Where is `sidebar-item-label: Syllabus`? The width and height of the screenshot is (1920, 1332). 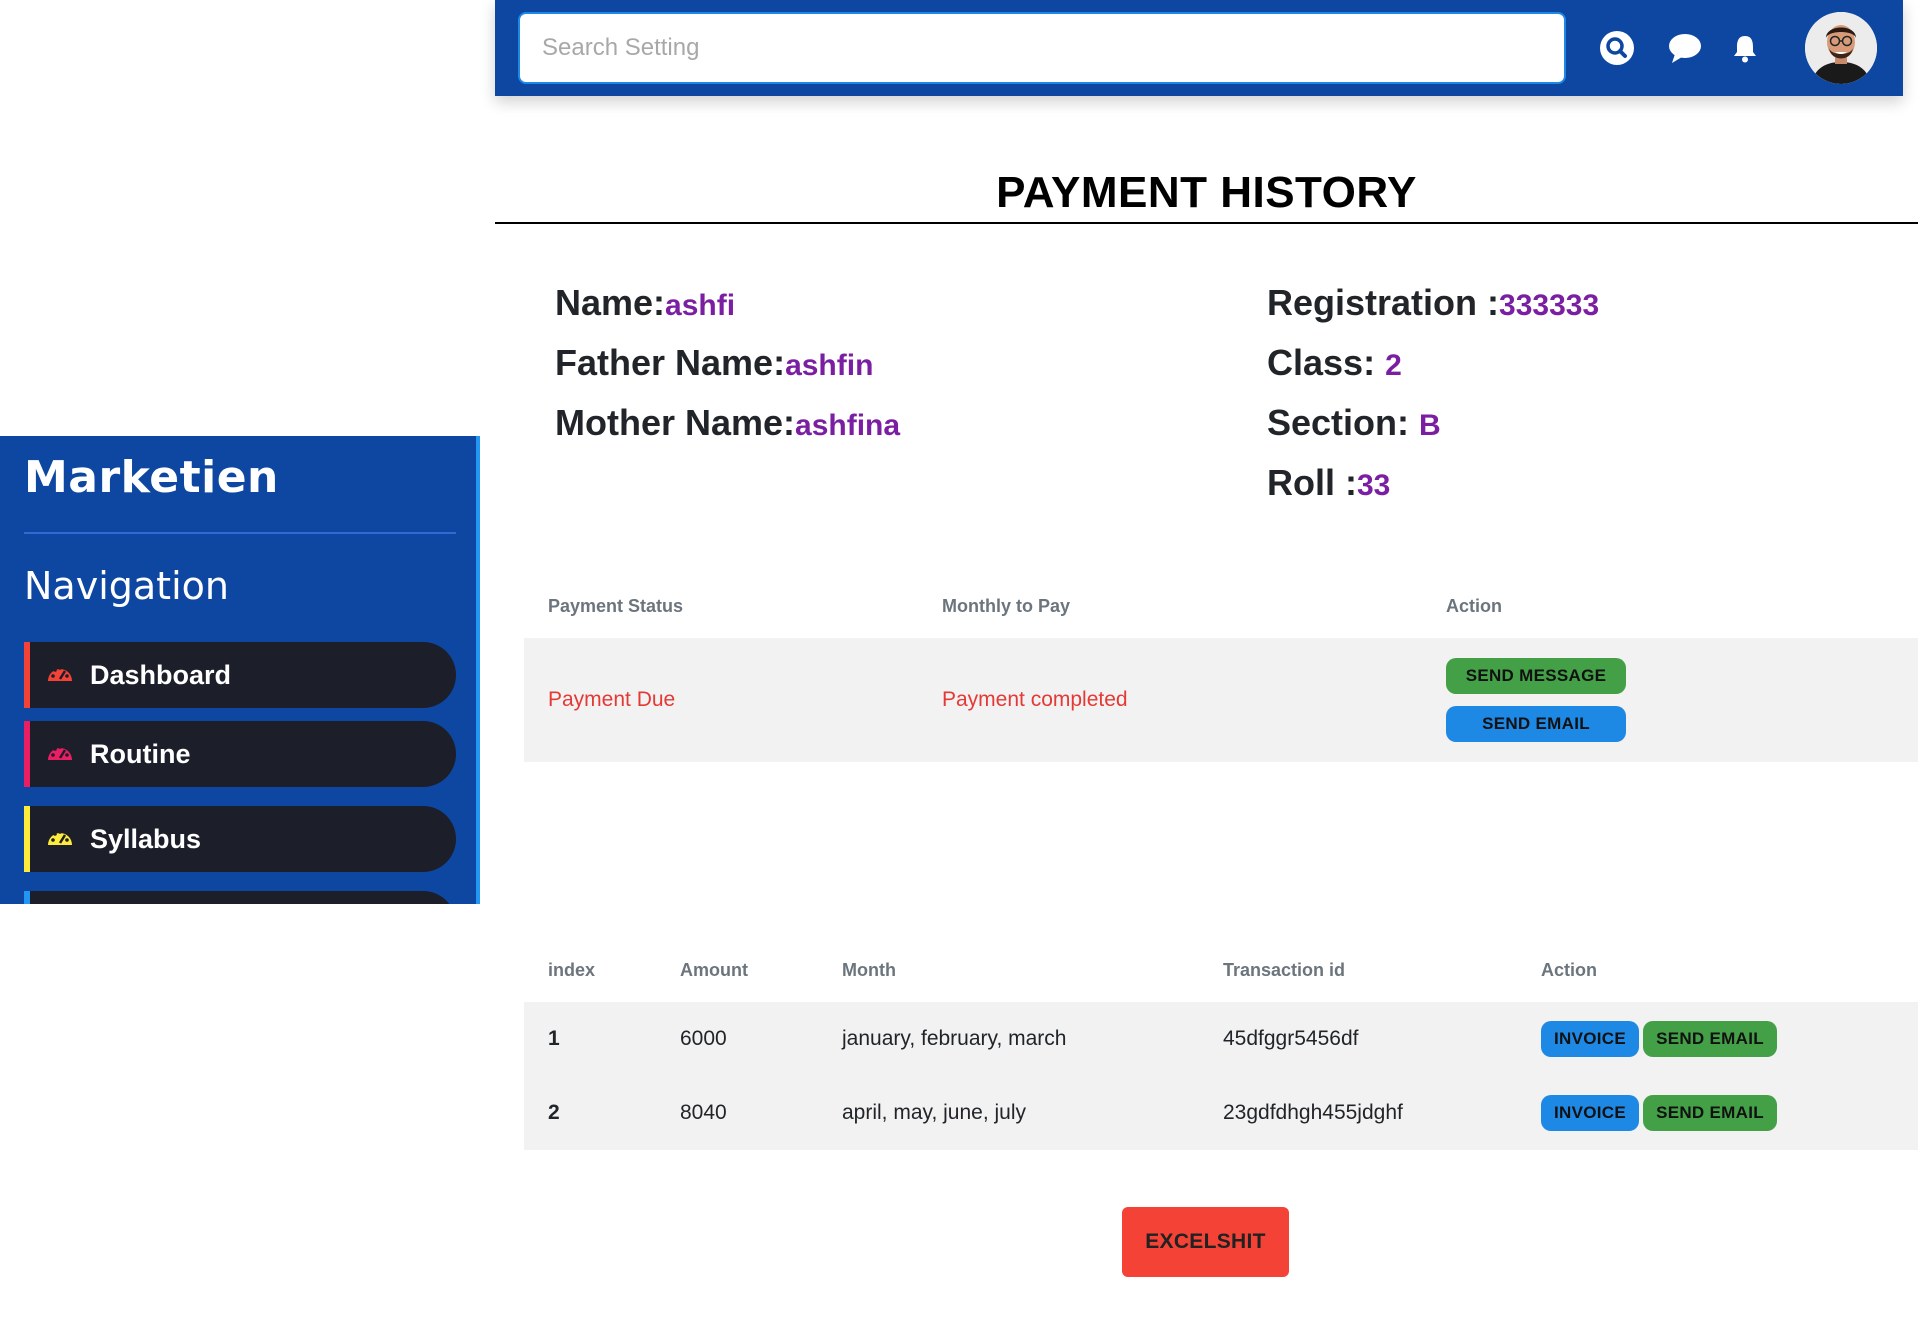 sidebar-item-label: Syllabus is located at coordinates (146, 838).